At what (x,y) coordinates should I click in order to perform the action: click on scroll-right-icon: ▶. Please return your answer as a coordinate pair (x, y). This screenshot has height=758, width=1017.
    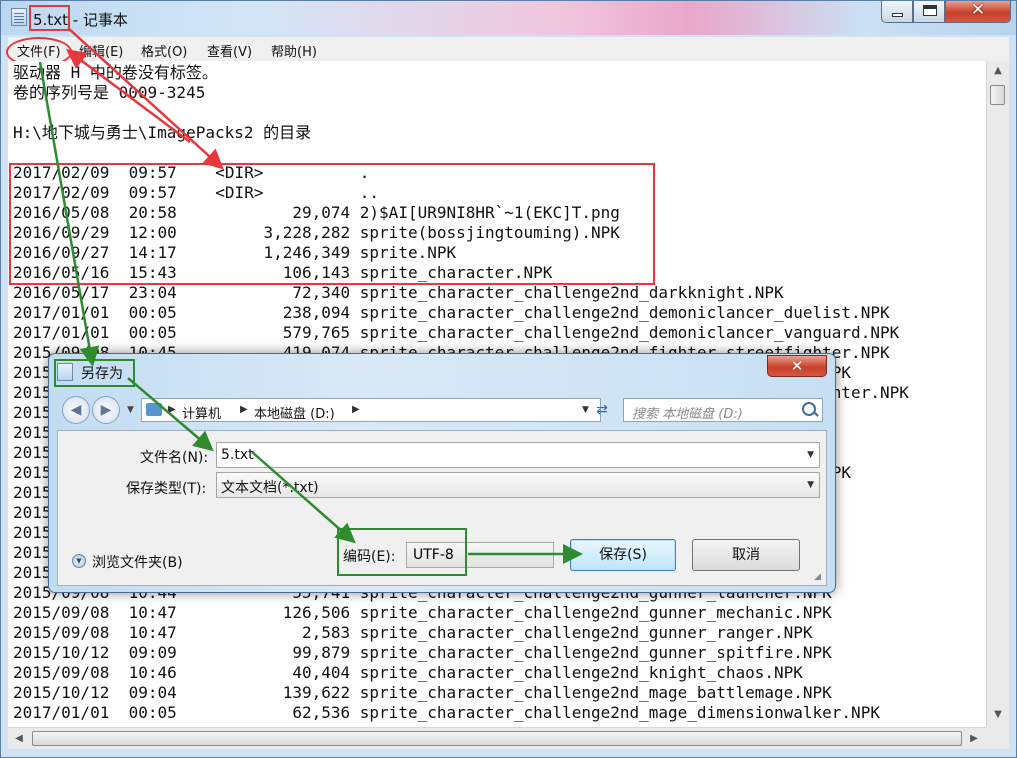
    Looking at the image, I should click on (974, 738).